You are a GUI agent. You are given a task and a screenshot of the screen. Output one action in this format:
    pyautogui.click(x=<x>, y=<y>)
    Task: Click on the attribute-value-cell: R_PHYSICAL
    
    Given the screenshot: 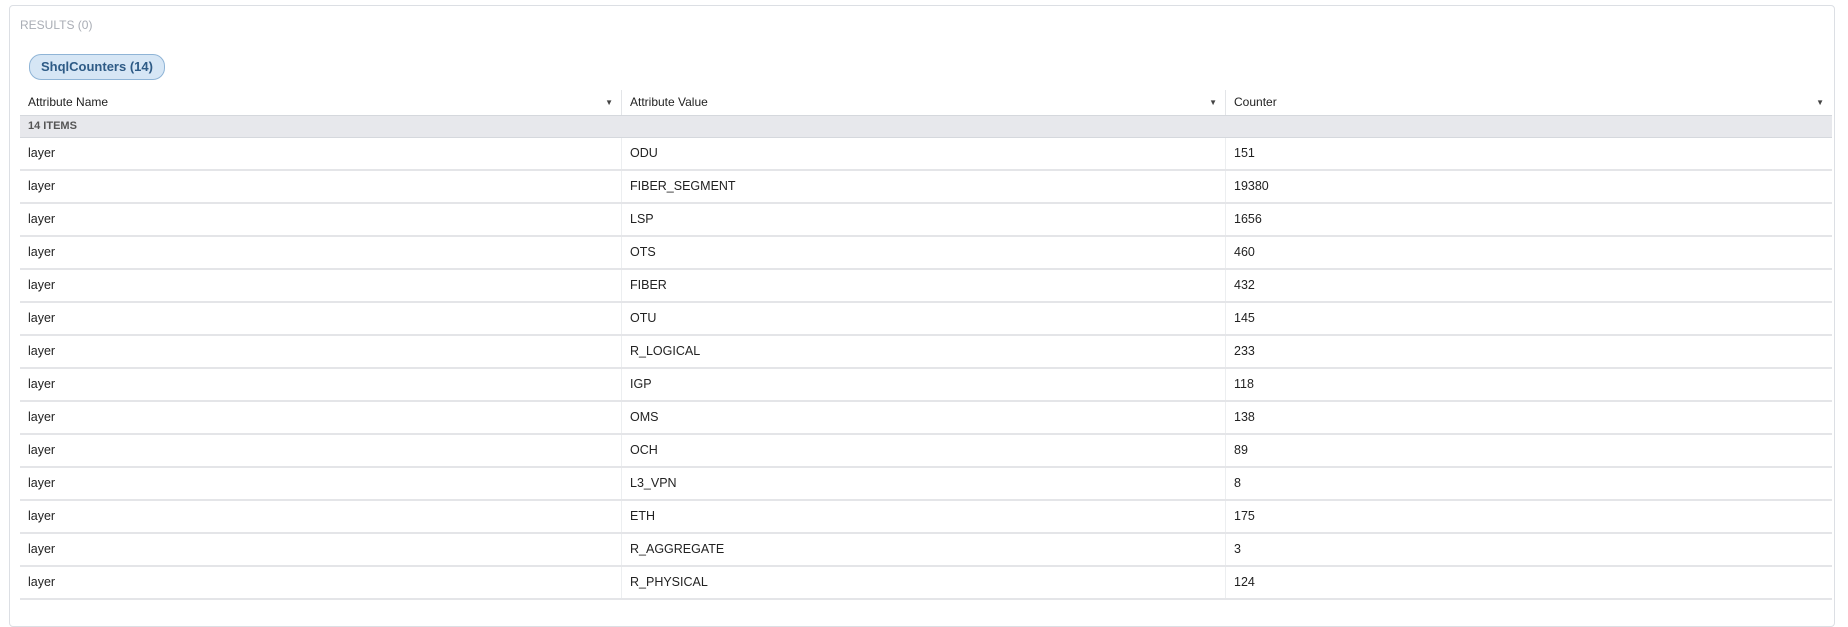 What is the action you would take?
    pyautogui.click(x=924, y=582)
    